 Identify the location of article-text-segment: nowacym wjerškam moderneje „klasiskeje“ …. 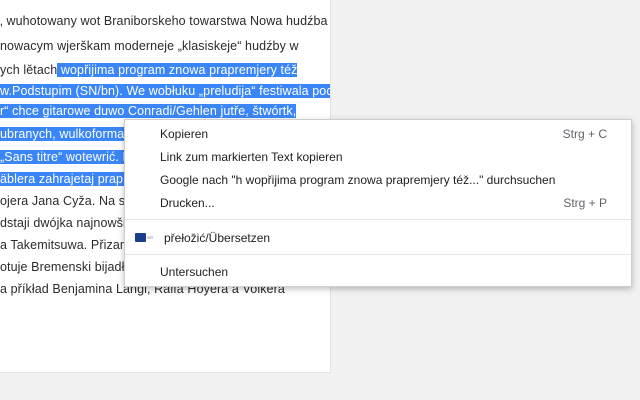
(149, 46).